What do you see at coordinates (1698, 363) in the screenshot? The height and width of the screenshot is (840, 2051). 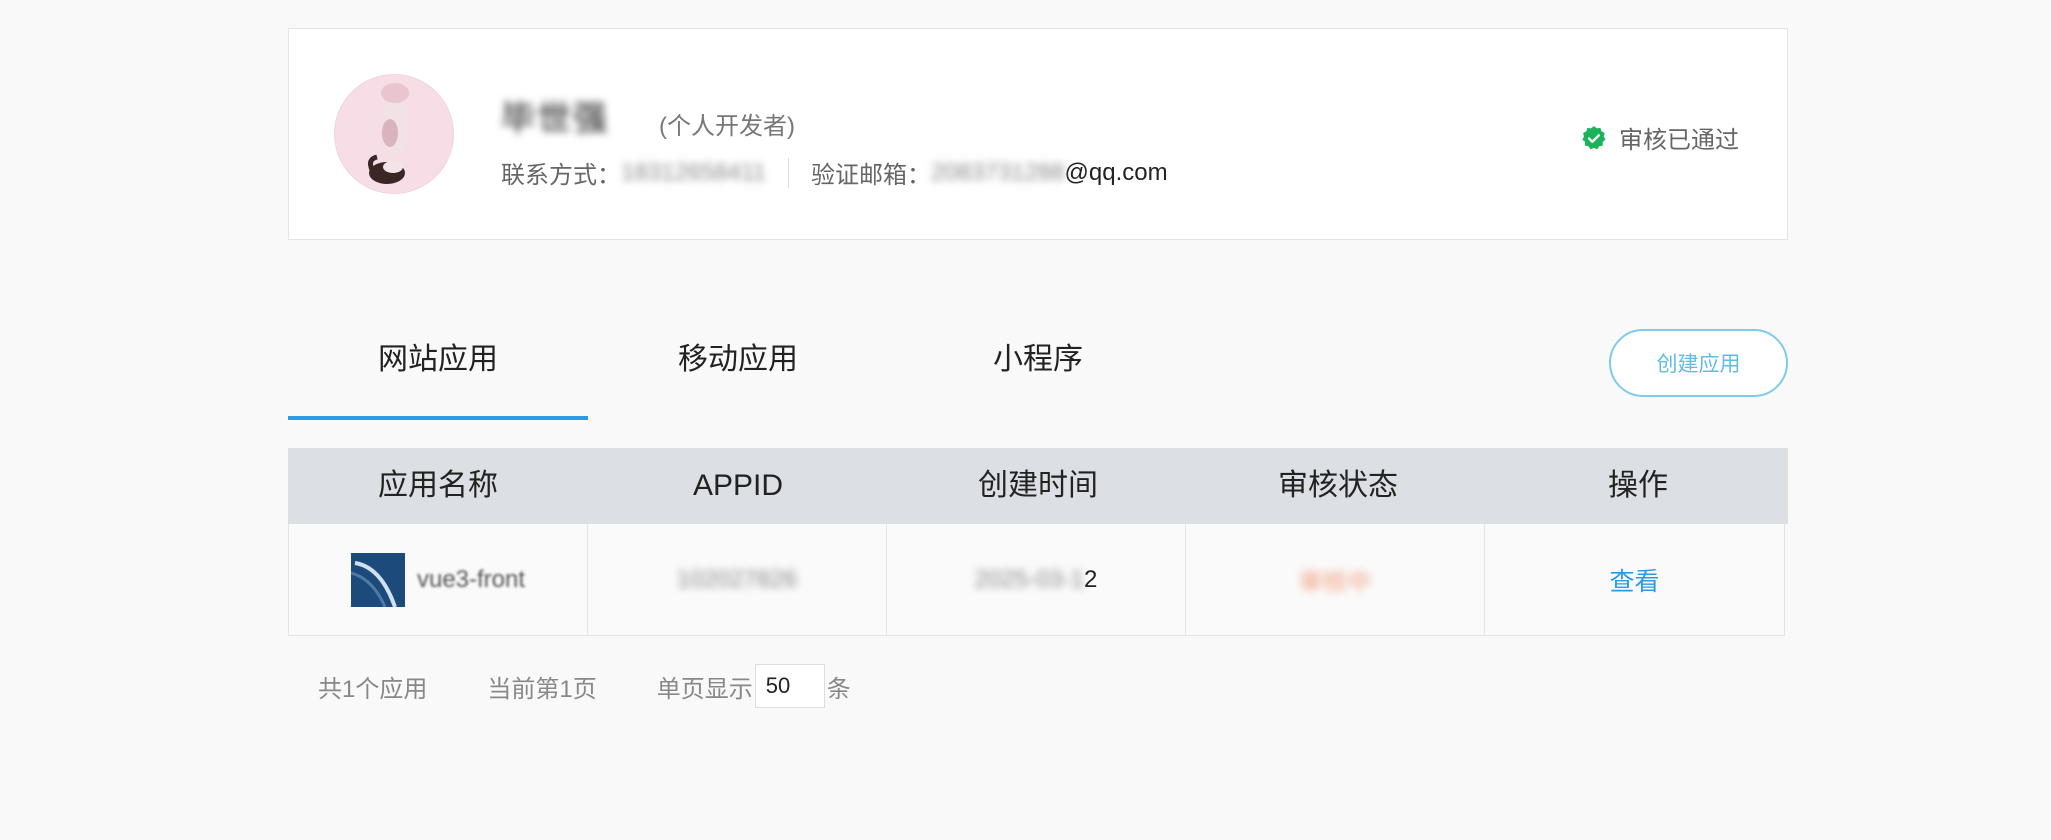 I see `create-app-button: 创建应用` at bounding box center [1698, 363].